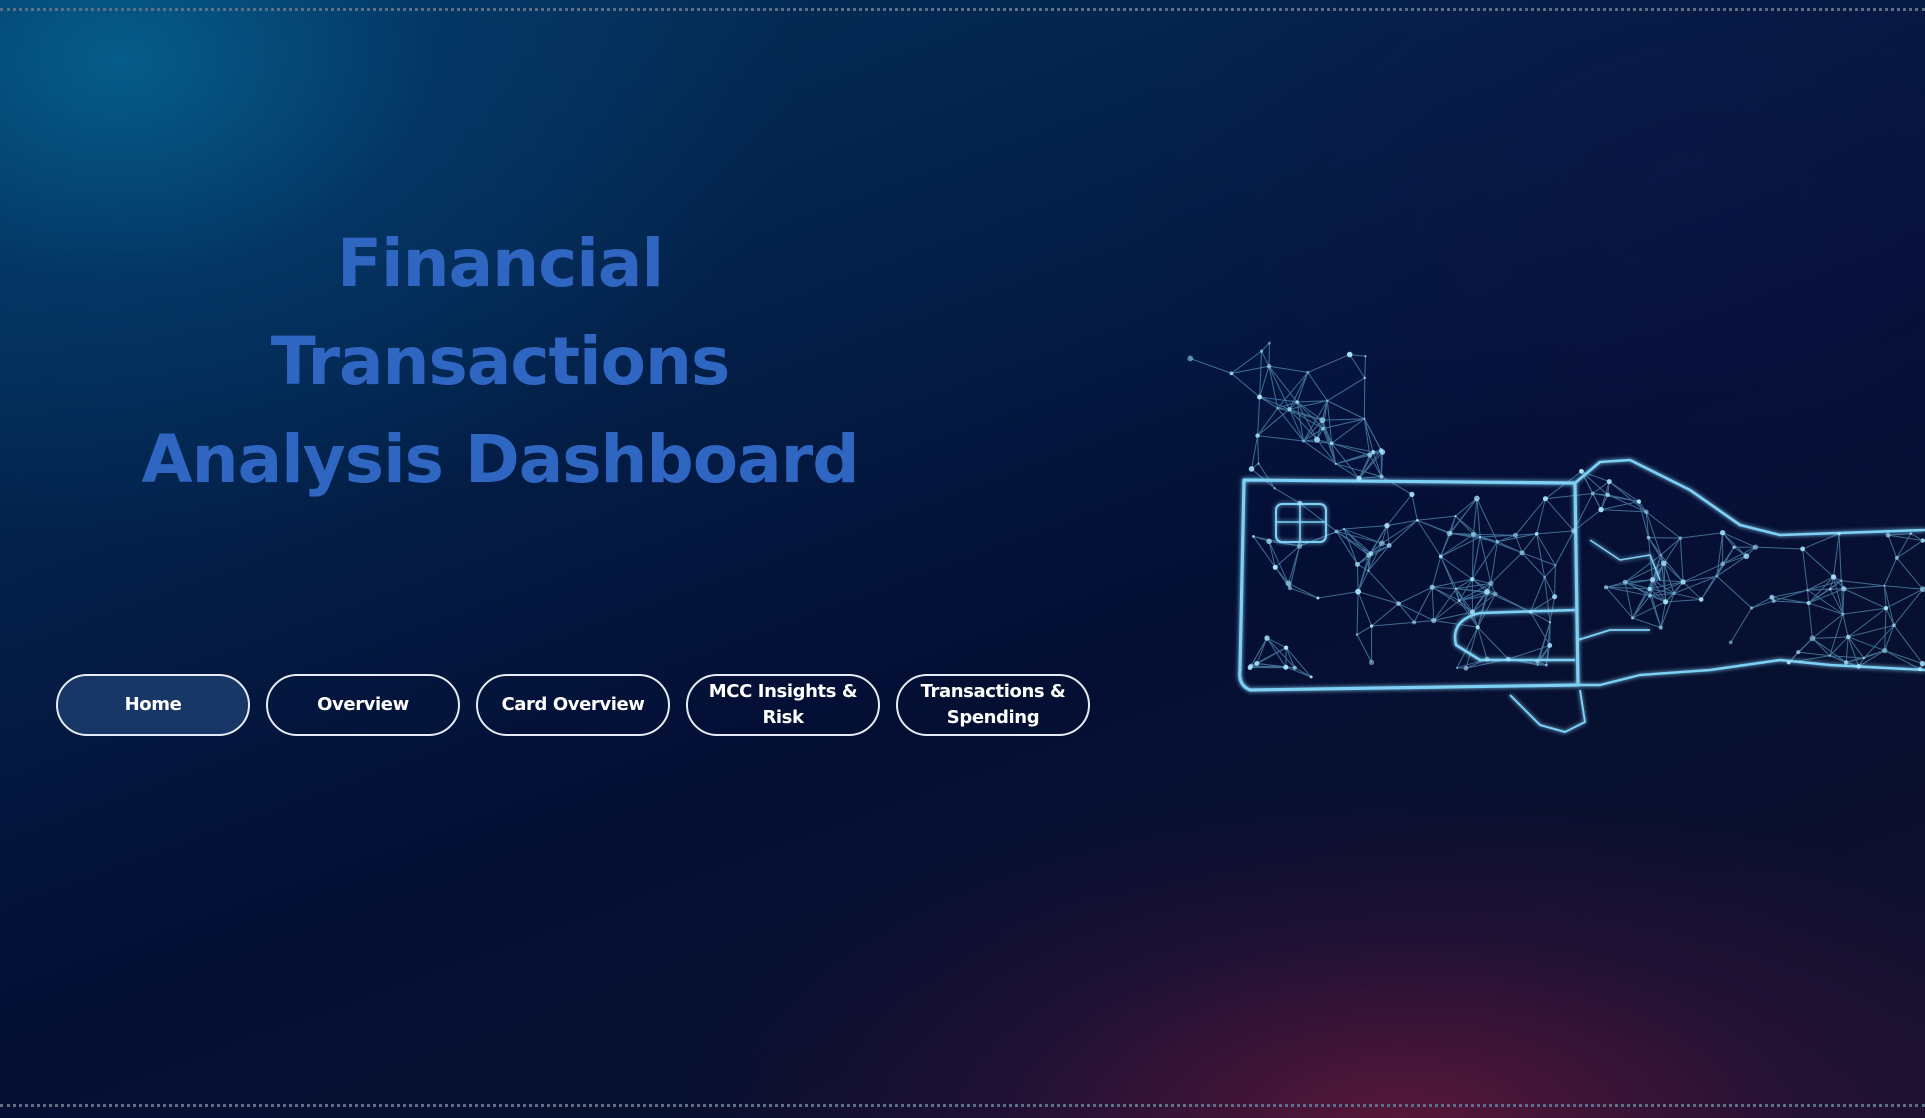 This screenshot has height=1118, width=1925. Describe the element at coordinates (962, 9) in the screenshot. I see `top-dotted-divider` at that location.